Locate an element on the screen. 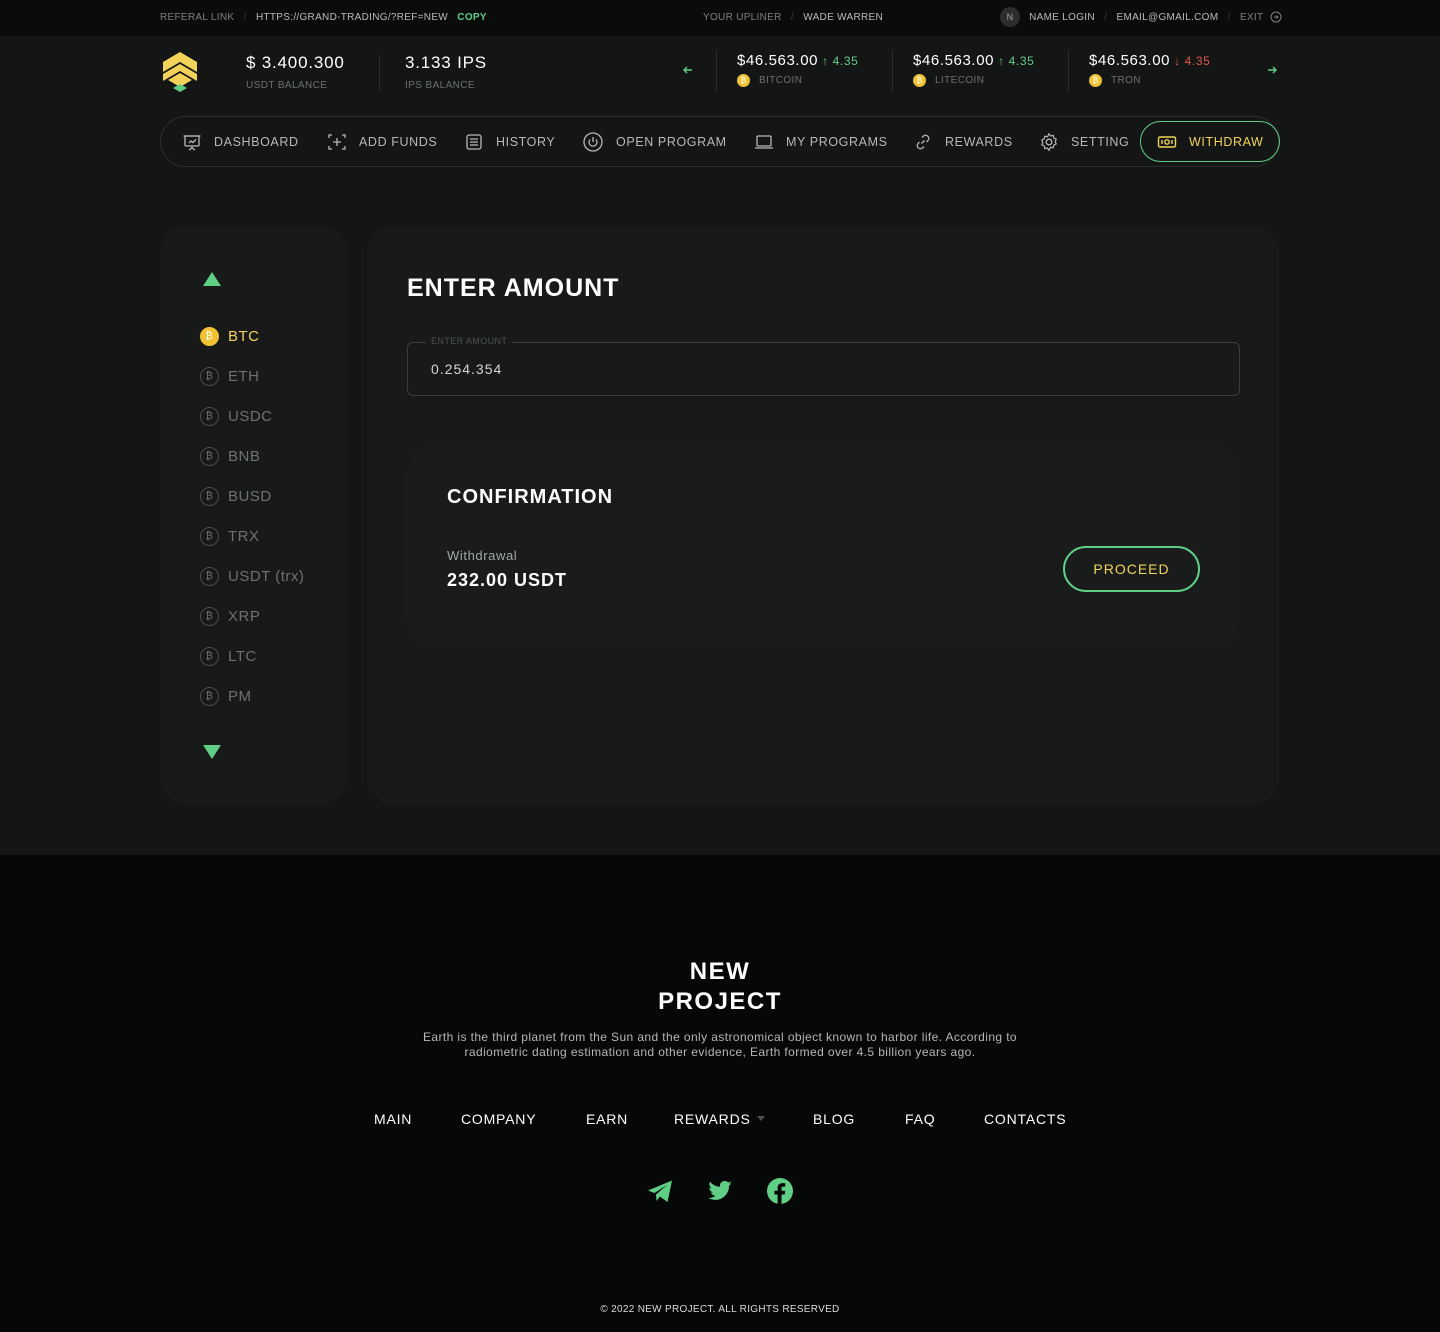 The image size is (1440, 1332). footer-link-contacts: CONTACTS is located at coordinates (1025, 1119).